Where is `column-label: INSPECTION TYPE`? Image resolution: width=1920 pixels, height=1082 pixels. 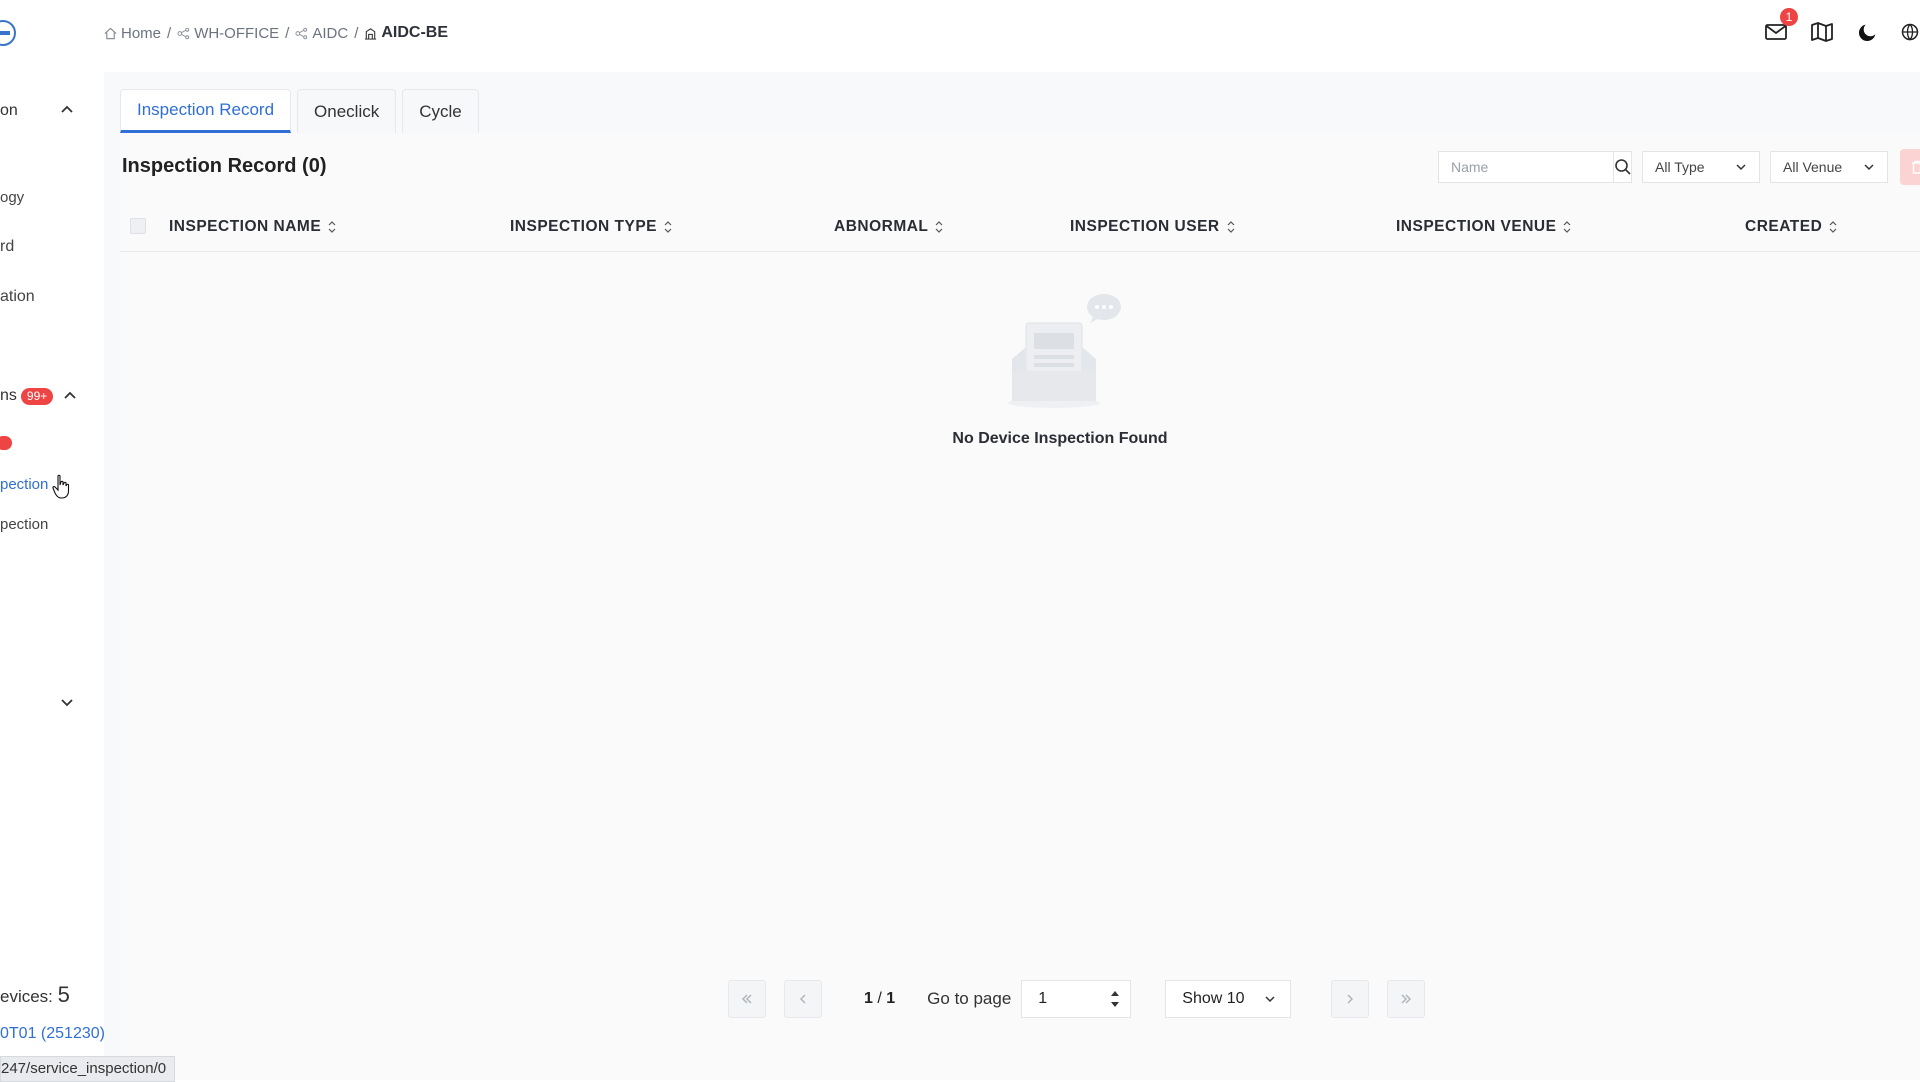
column-label: INSPECTION TYPE is located at coordinates (584, 226).